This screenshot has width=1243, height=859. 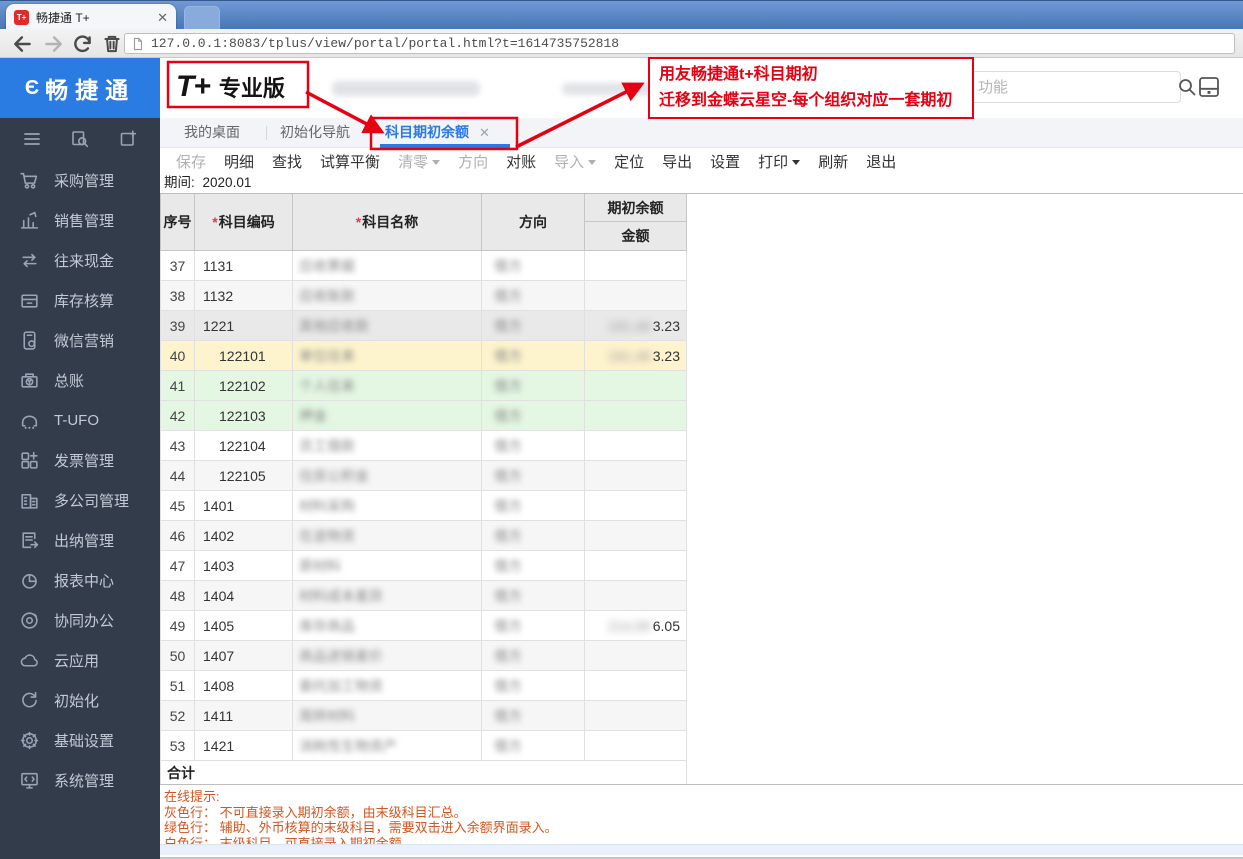 What do you see at coordinates (244, 565) in the screenshot?
I see `cell-code: 1403` at bounding box center [244, 565].